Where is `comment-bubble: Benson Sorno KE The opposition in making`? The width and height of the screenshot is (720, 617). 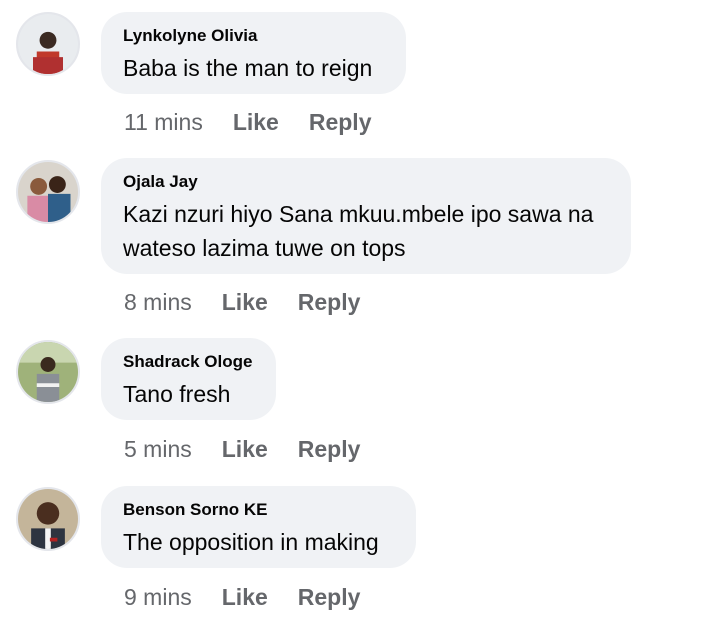 comment-bubble: Benson Sorno KE The opposition in making is located at coordinates (258, 527).